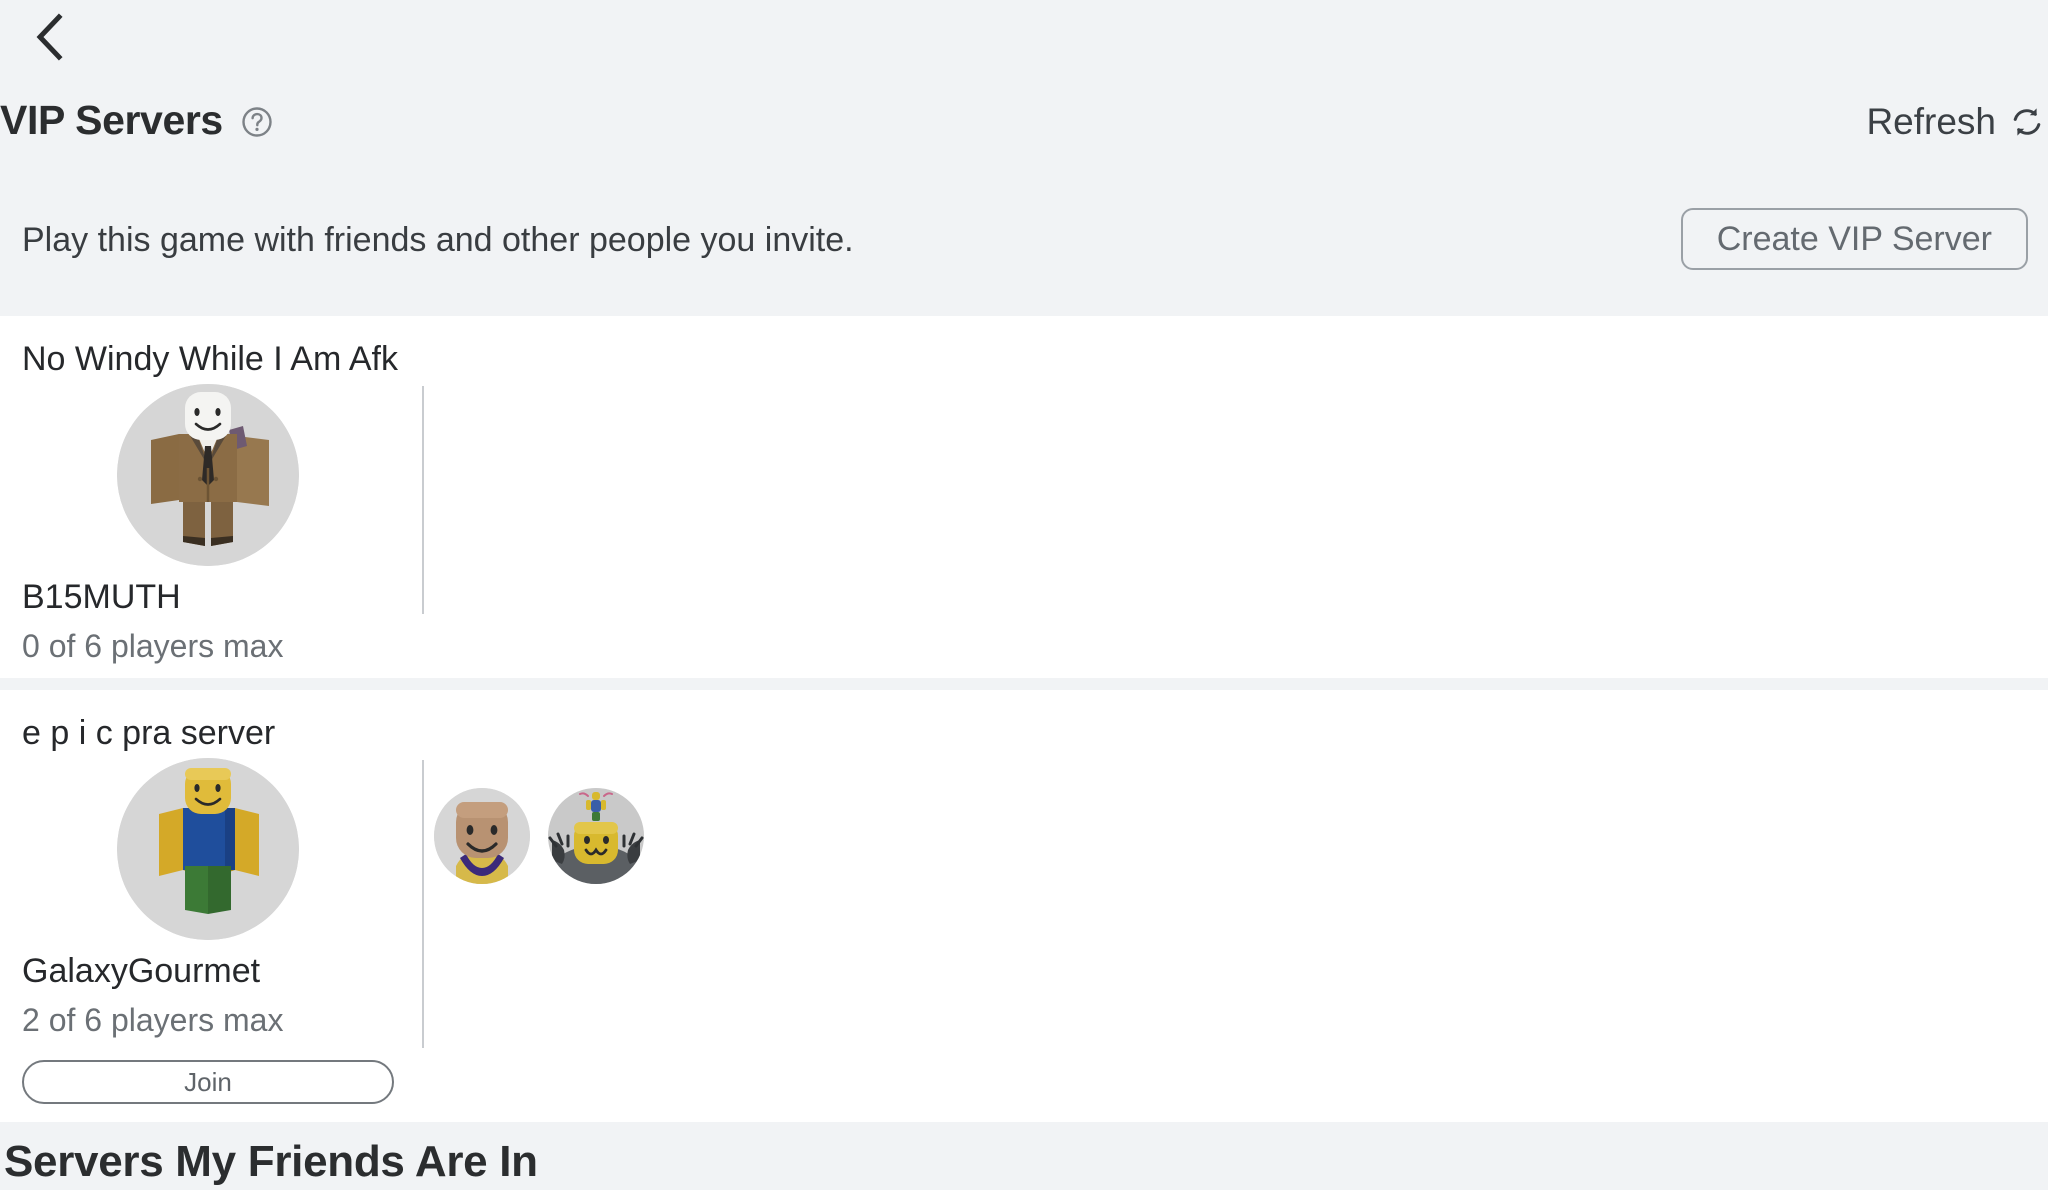 Image resolution: width=2048 pixels, height=1190 pixels. Describe the element at coordinates (257, 122) in the screenshot. I see `question-circle-icon` at that location.